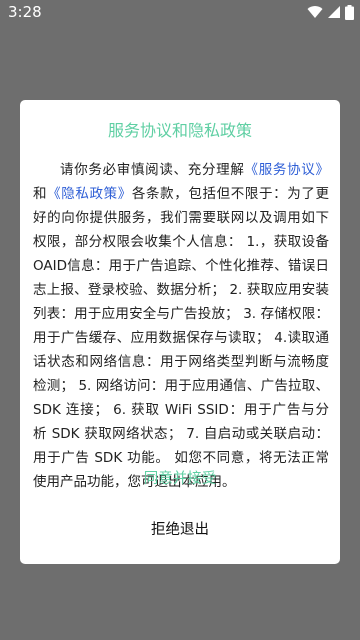 This screenshot has width=360, height=640. I want to click on privacy-policy-link: 《隐私政策》, so click(89, 194).